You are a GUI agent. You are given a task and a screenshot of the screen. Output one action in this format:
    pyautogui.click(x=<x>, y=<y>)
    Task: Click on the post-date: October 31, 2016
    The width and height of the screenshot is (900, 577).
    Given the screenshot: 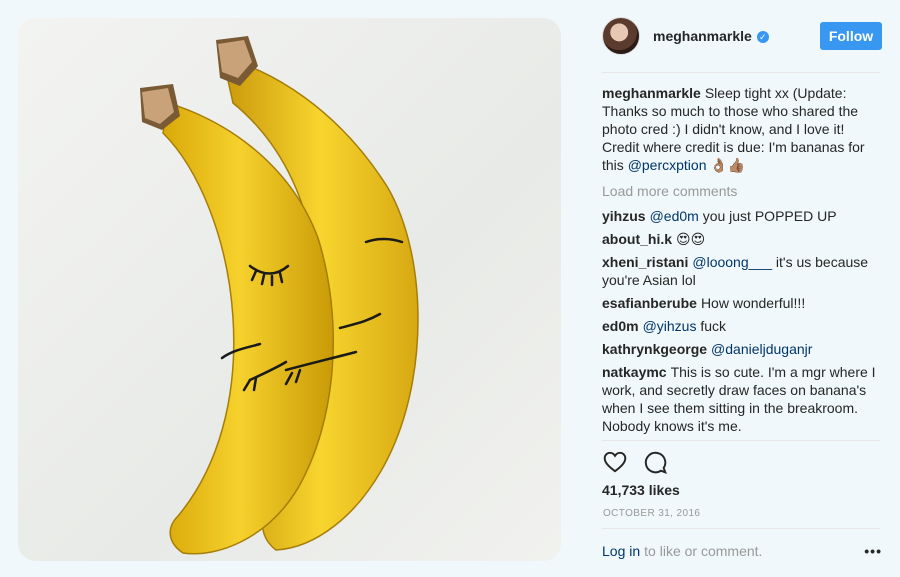 What is the action you would take?
    pyautogui.click(x=652, y=513)
    